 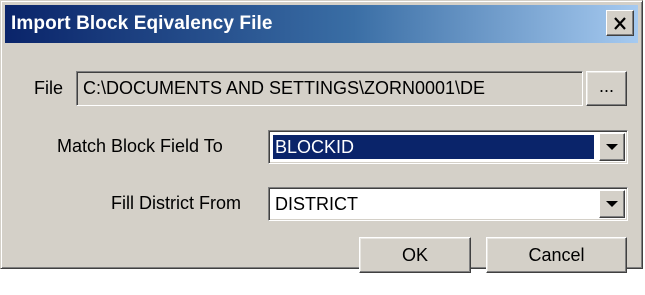 What do you see at coordinates (49, 88) in the screenshot?
I see `file-label: File` at bounding box center [49, 88].